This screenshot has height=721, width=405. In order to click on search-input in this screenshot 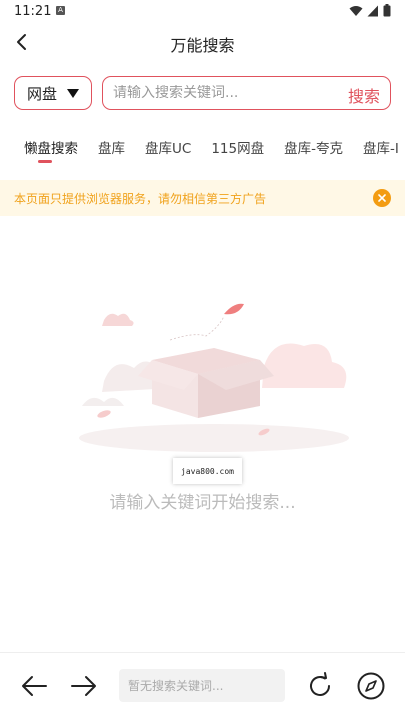, I will do `click(223, 93)`.